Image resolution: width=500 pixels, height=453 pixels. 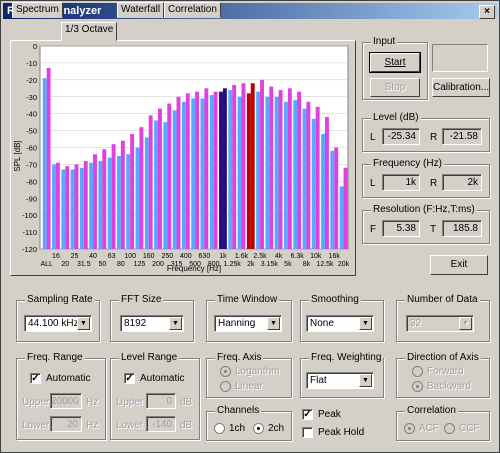 What do you see at coordinates (186, 256) in the screenshot?
I see `x-tick-label: 400` at bounding box center [186, 256].